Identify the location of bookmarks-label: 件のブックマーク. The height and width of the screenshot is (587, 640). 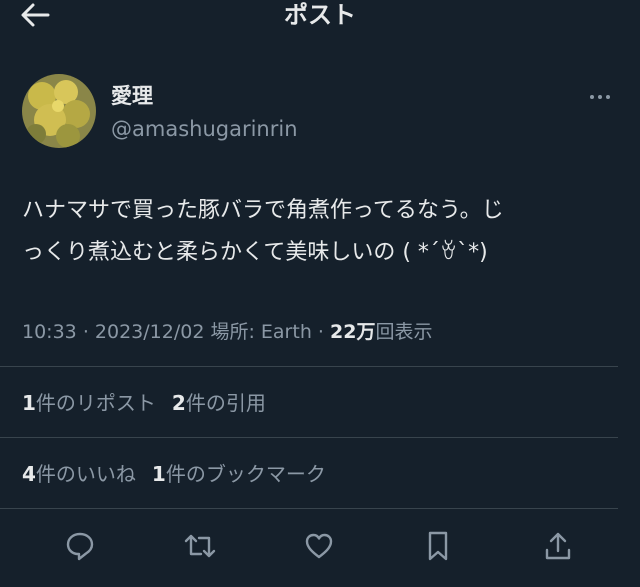
(245, 474).